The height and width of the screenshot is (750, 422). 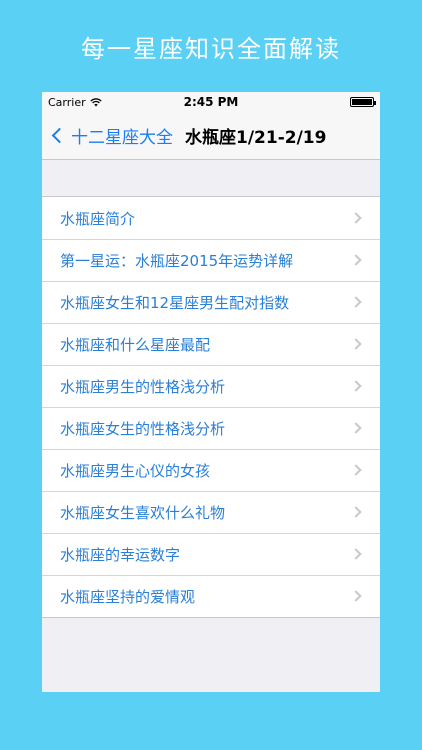 What do you see at coordinates (211, 218) in the screenshot?
I see `list-item: 水瓶座简介` at bounding box center [211, 218].